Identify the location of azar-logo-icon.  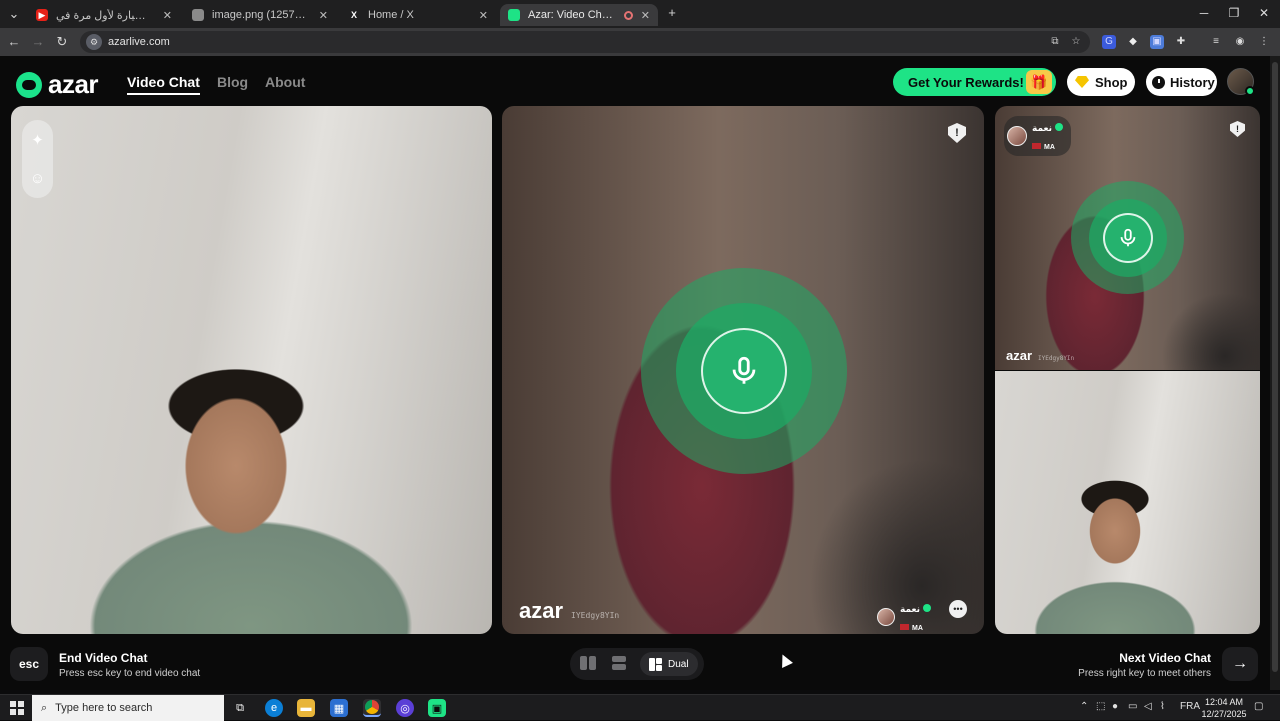
(29, 84).